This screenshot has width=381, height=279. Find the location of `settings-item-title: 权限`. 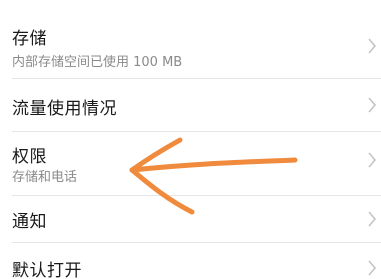

settings-item-title: 权限 is located at coordinates (29, 157).